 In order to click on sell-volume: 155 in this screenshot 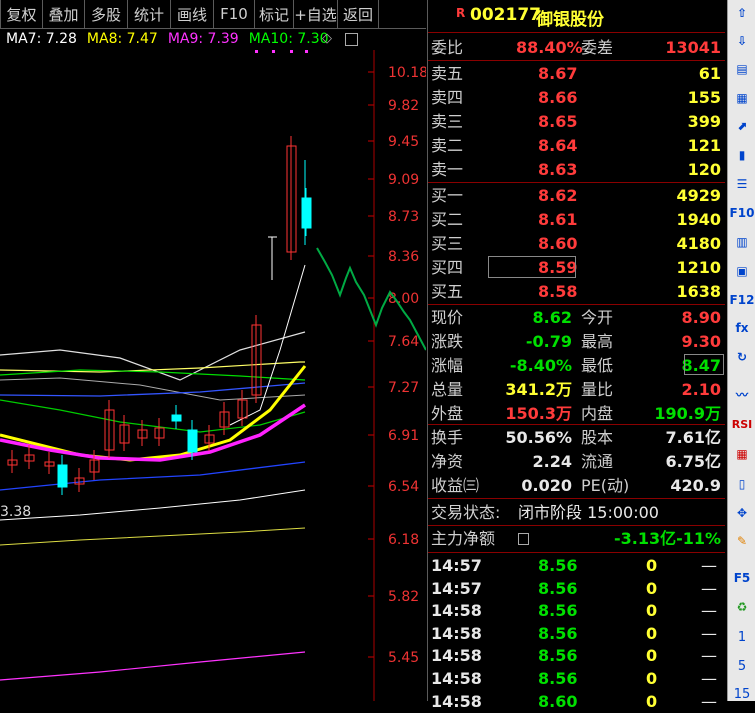, I will do `click(704, 97)`.